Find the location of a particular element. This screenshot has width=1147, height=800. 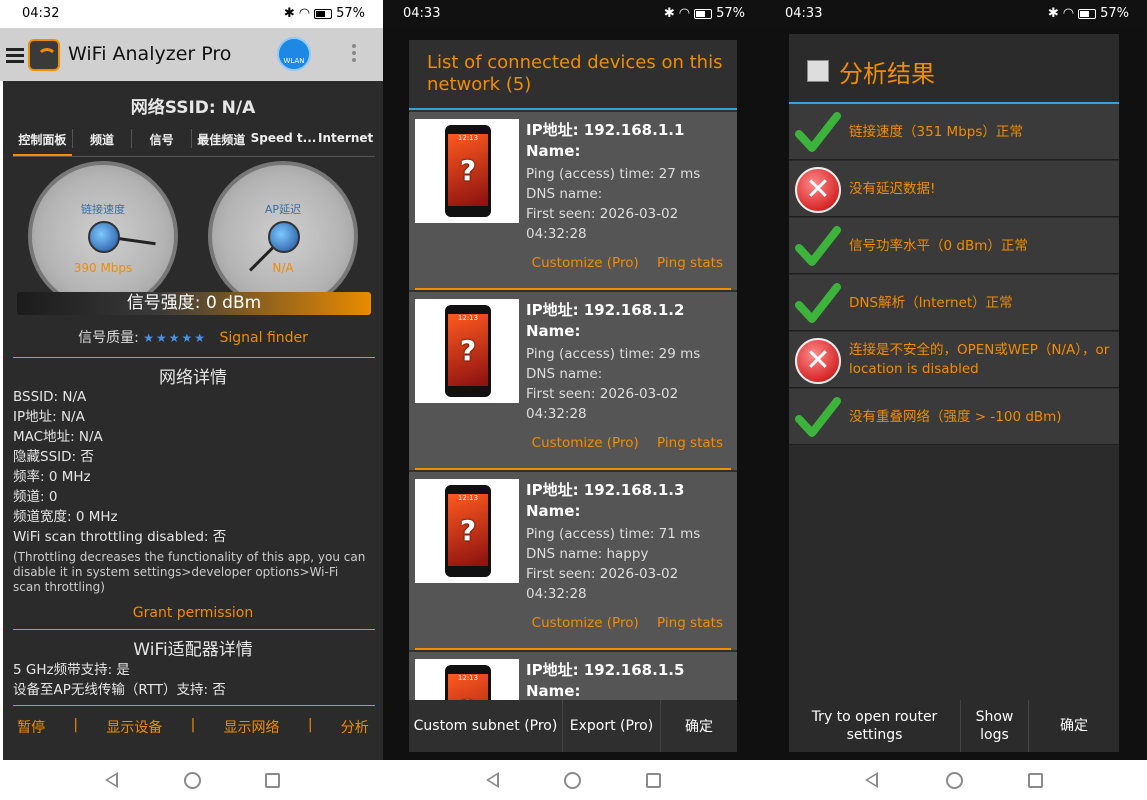

tab-dashboard: 控制面板 is located at coordinates (42, 138).